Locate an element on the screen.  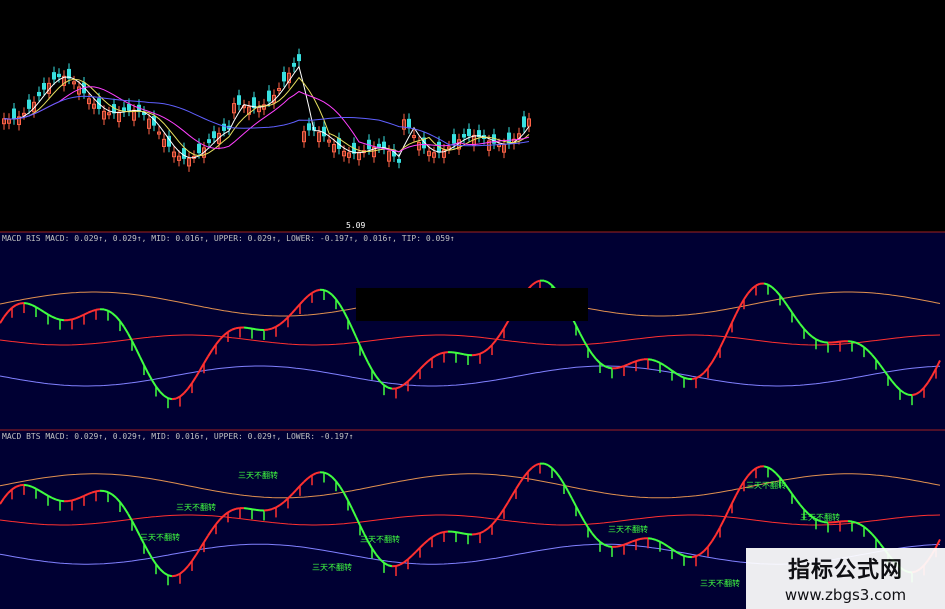
watermark: 指标公式网 www.zbgs3.com is located at coordinates (845, 578).